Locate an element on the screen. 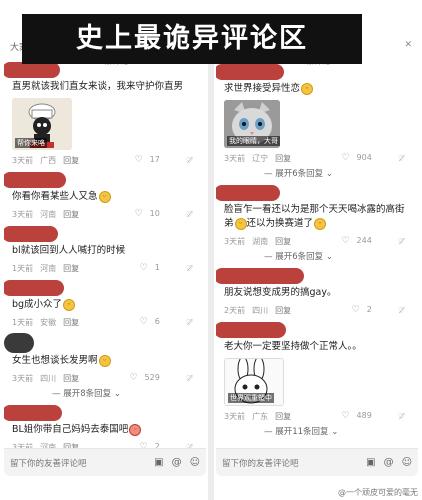 Image resolution: width=422 pixels, height=500 pixels. like-button: ♡ 2 is located at coordinates (365, 310).